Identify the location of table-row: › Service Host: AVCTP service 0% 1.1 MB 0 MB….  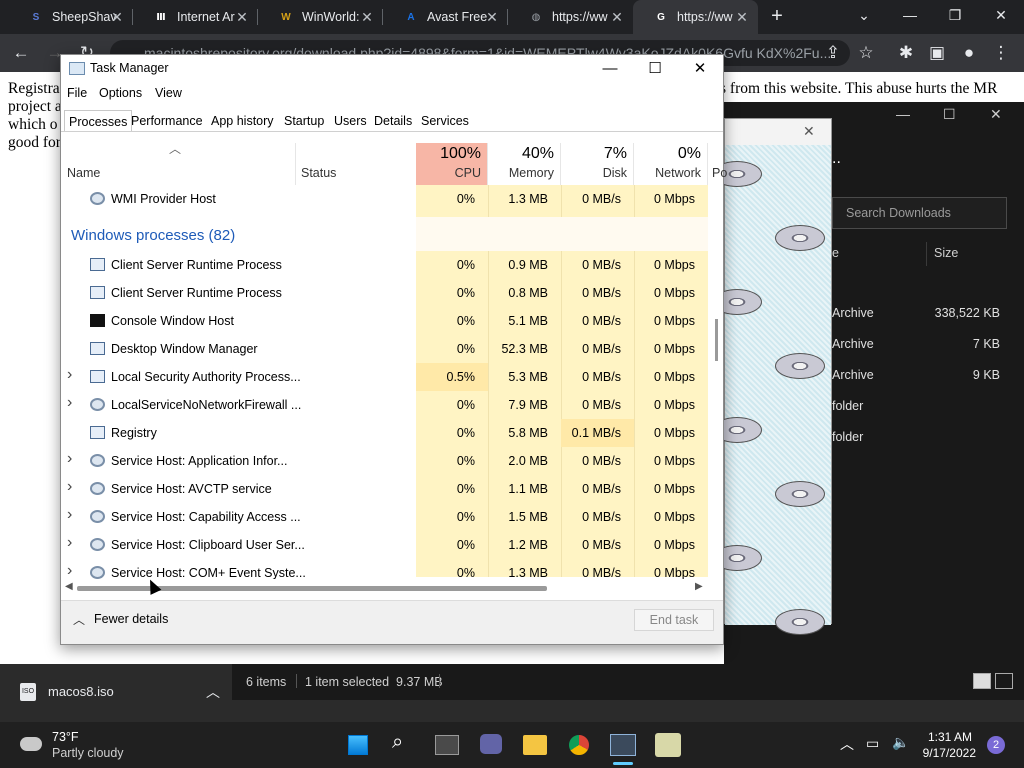
(388, 489).